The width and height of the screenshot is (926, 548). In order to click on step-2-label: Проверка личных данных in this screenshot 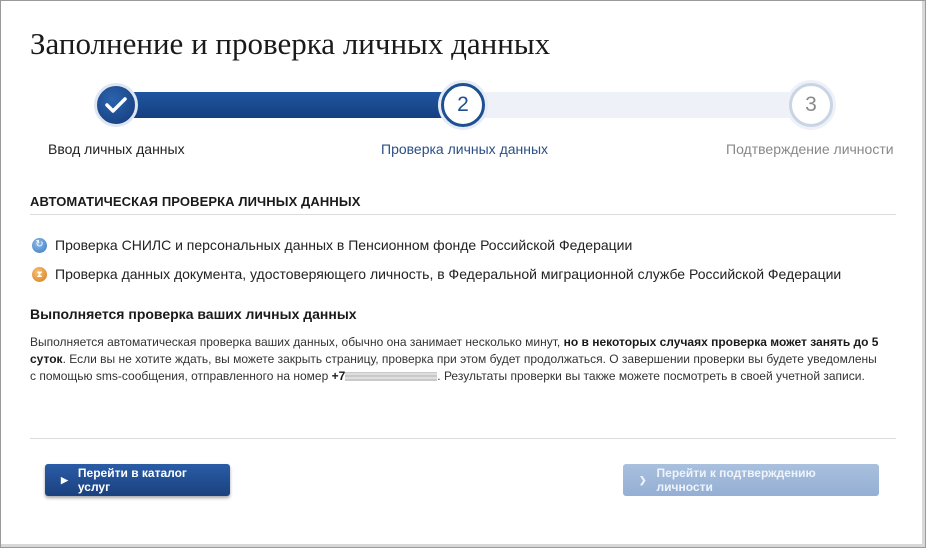, I will do `click(465, 149)`.